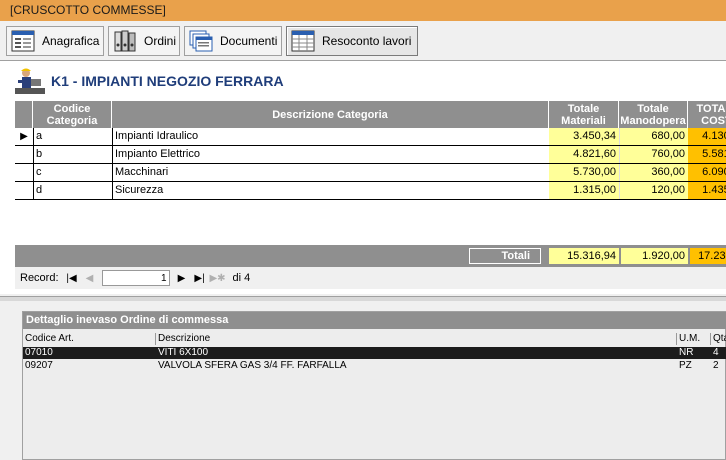  Describe the element at coordinates (367, 41) in the screenshot. I see `tab-label: Resoconto lavori` at that location.